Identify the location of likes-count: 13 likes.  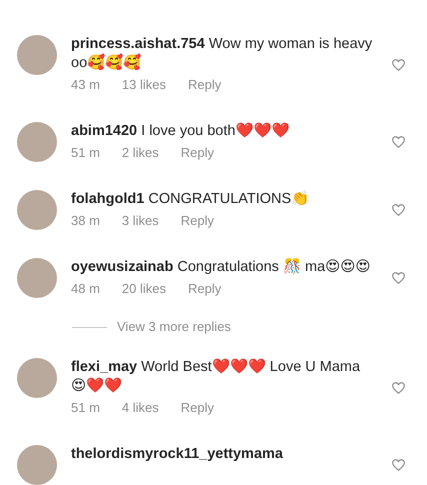
(144, 85).